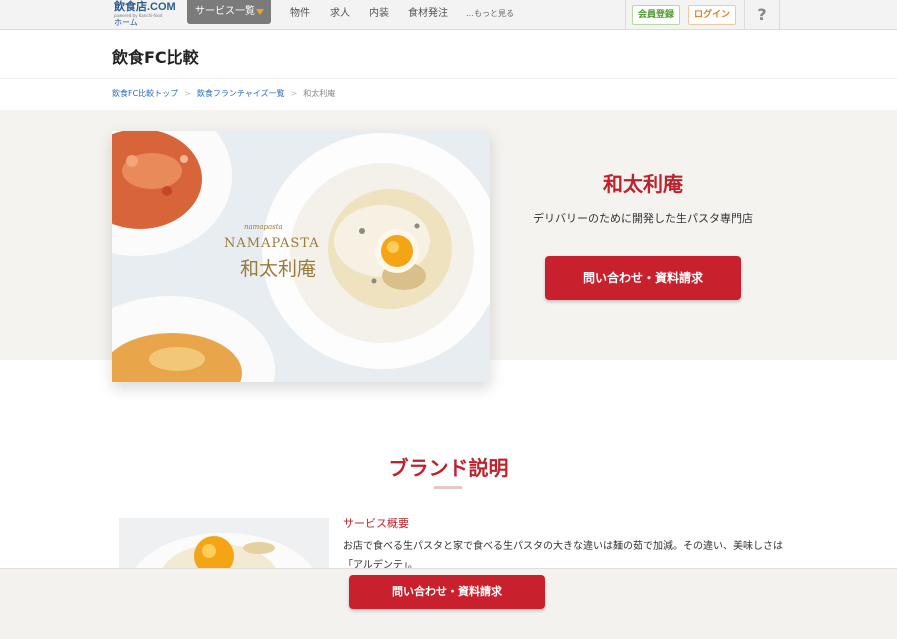 This screenshot has width=897, height=639. Describe the element at coordinates (241, 93) in the screenshot. I see `breadcrumb-franchise-list: 飲食フランチャイズ一覧` at that location.